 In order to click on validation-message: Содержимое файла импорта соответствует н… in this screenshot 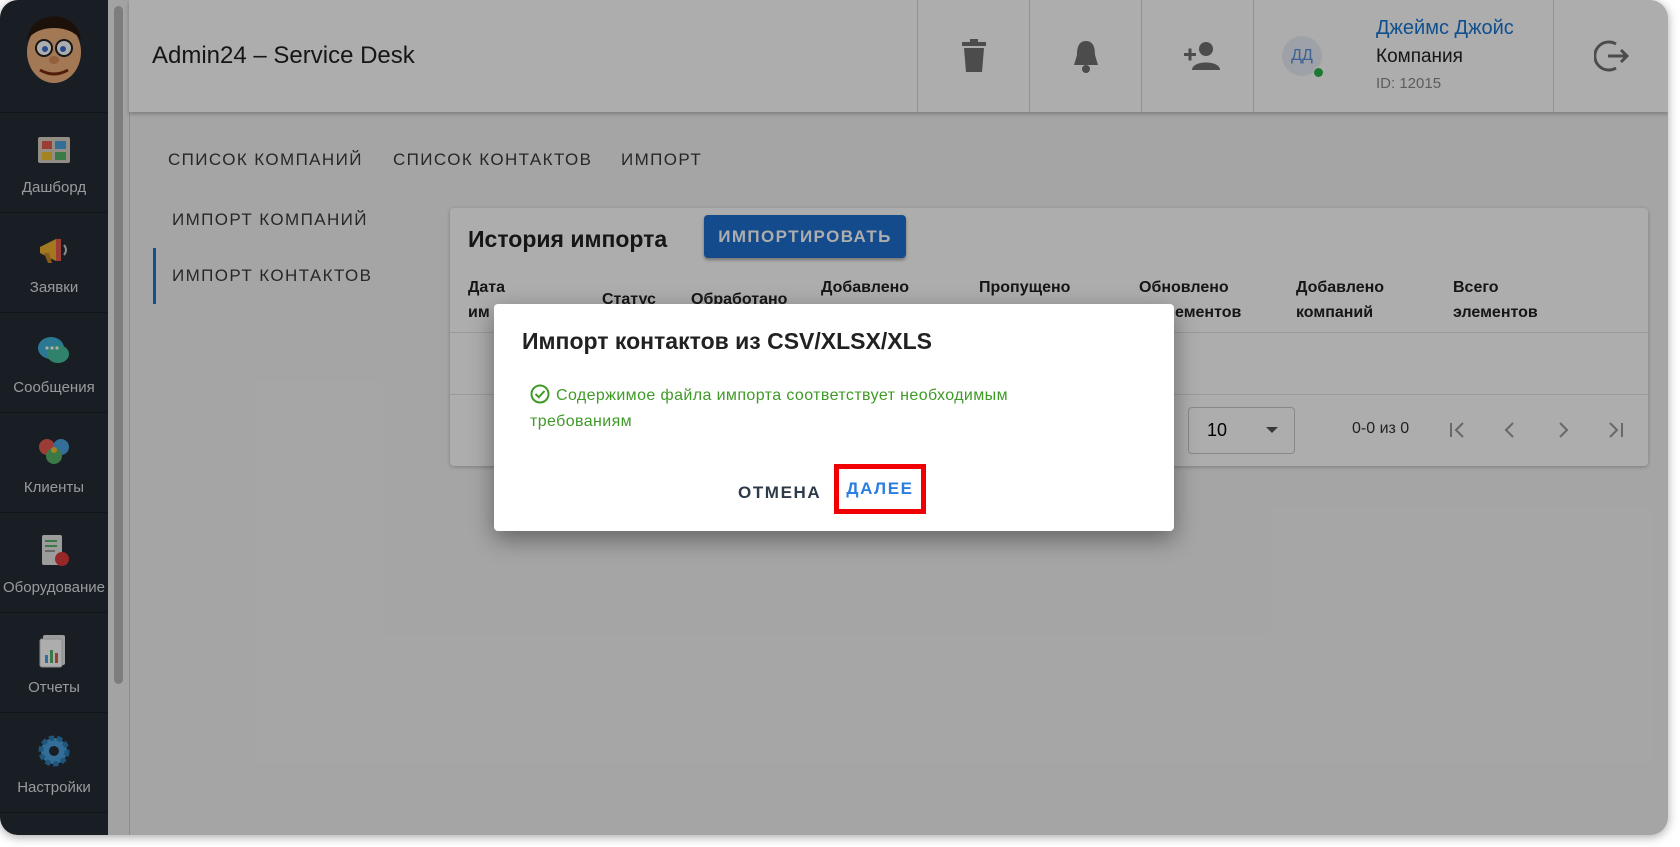, I will do `click(810, 409)`.